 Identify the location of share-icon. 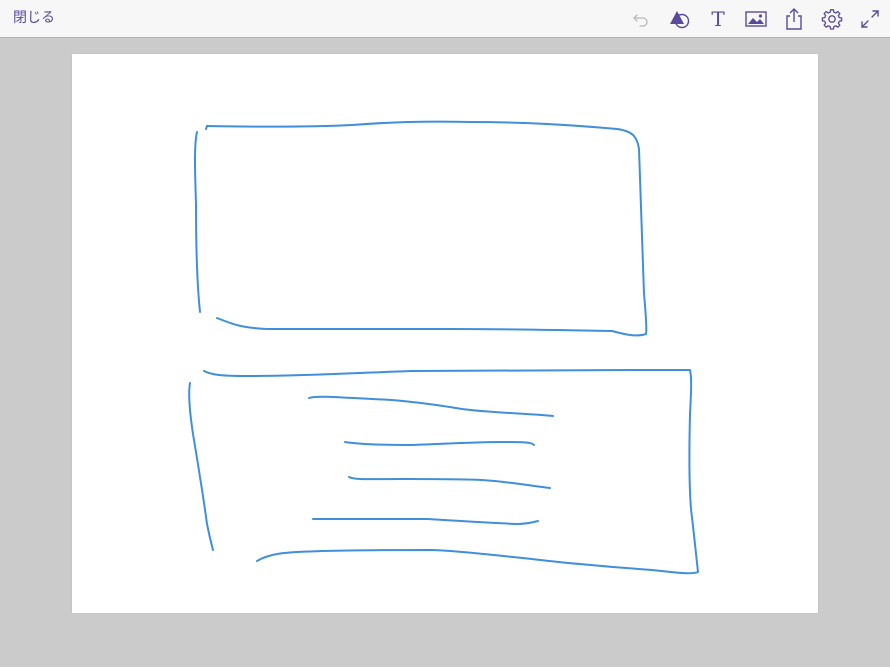
(794, 19).